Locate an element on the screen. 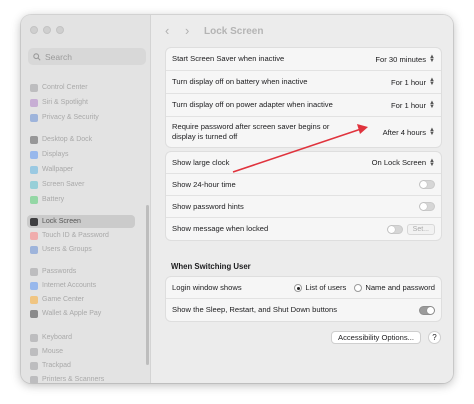 The image size is (474, 404). sidebar-item-label: Control Center is located at coordinates (65, 87).